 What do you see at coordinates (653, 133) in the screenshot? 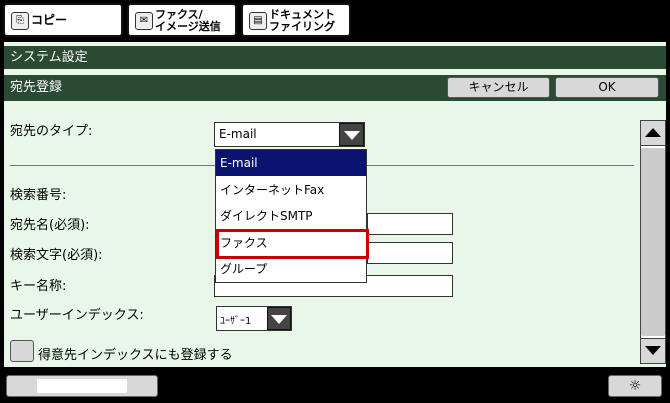
I see `scroll-up-button` at bounding box center [653, 133].